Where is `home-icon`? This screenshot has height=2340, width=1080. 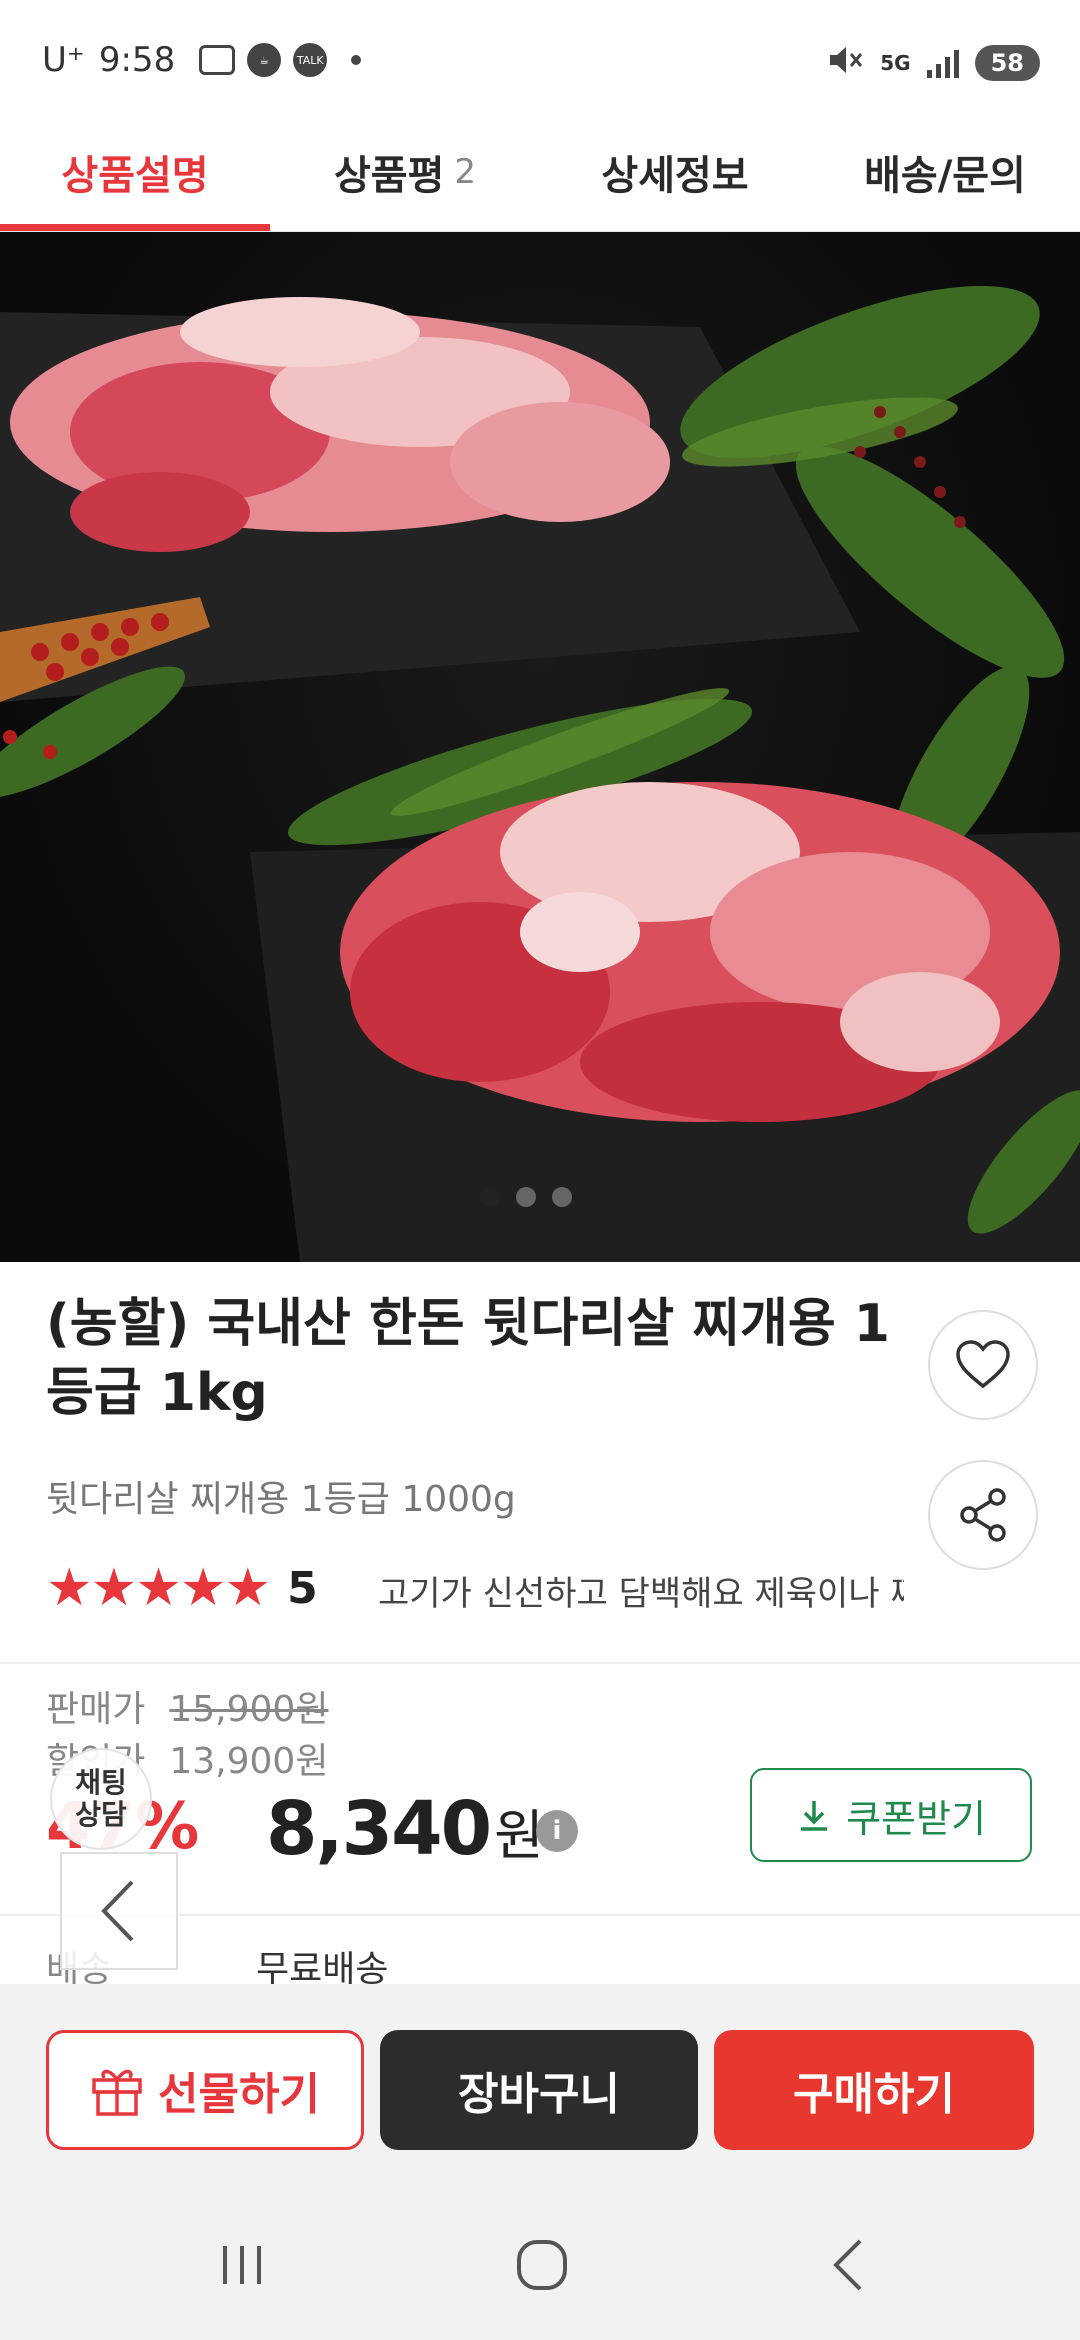
home-icon is located at coordinates (542, 2265).